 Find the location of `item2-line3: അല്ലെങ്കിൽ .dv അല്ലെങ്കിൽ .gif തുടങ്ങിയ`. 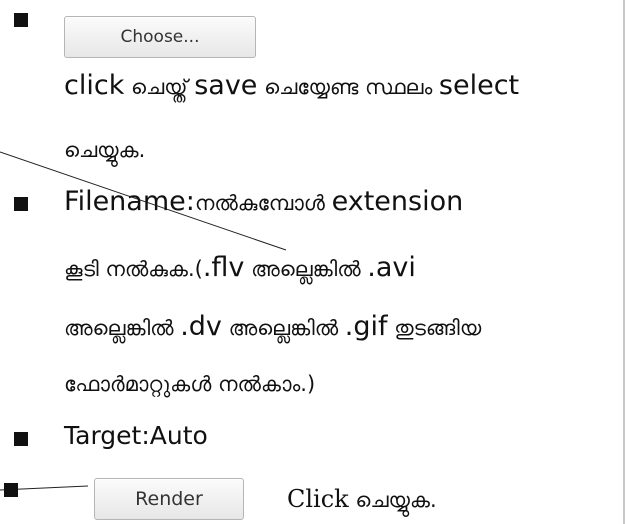

item2-line3: അല്ലെങ്കിൽ .dv അല്ലെങ്കിൽ .gif തുടങ്ങിയ is located at coordinates (272, 326).